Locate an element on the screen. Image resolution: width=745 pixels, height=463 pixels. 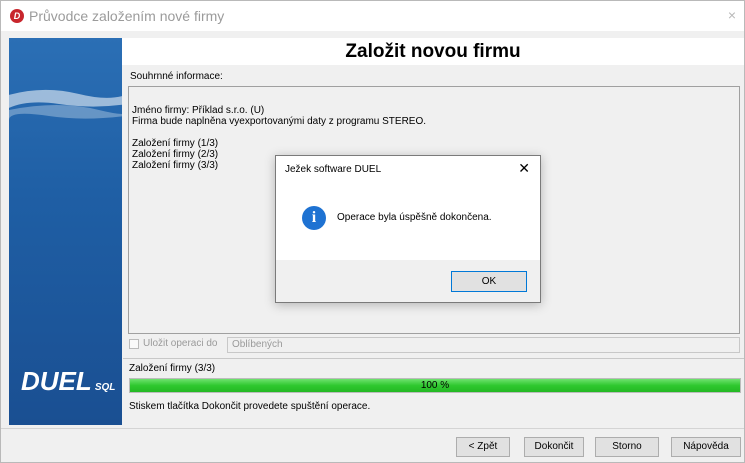
dialog-message: Operace byla úspěšně dokončena. is located at coordinates (414, 217).